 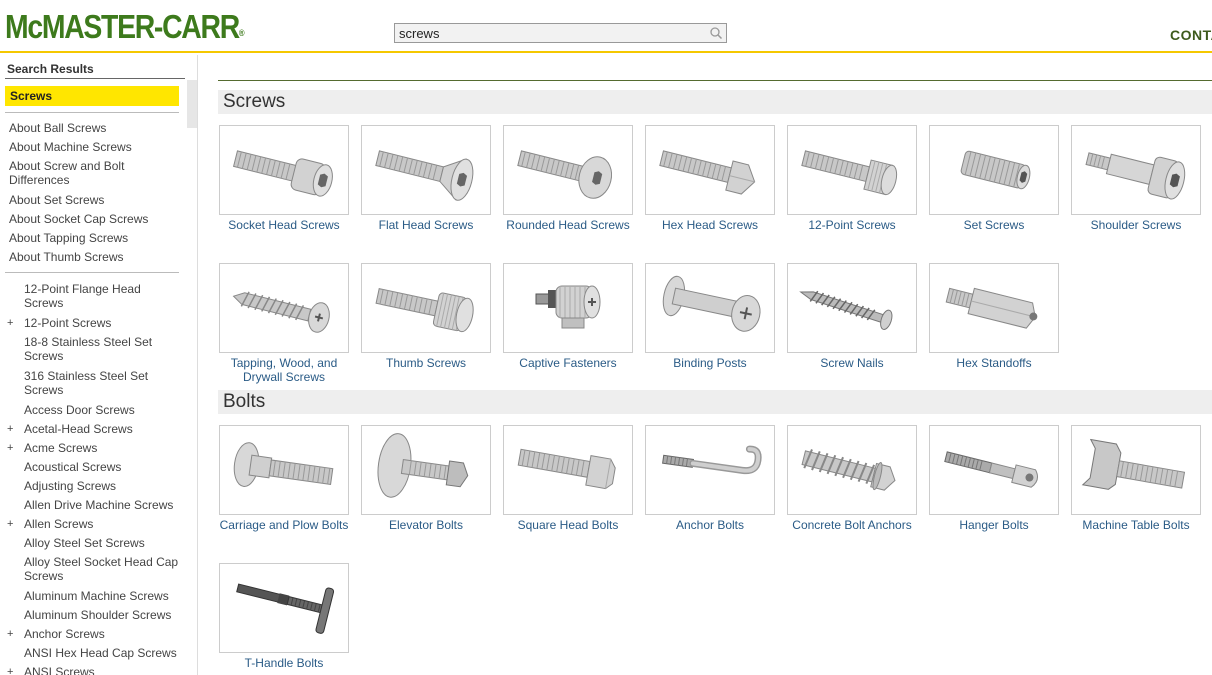 What do you see at coordinates (852, 225) in the screenshot?
I see `tile-label: 12-Point Screws` at bounding box center [852, 225].